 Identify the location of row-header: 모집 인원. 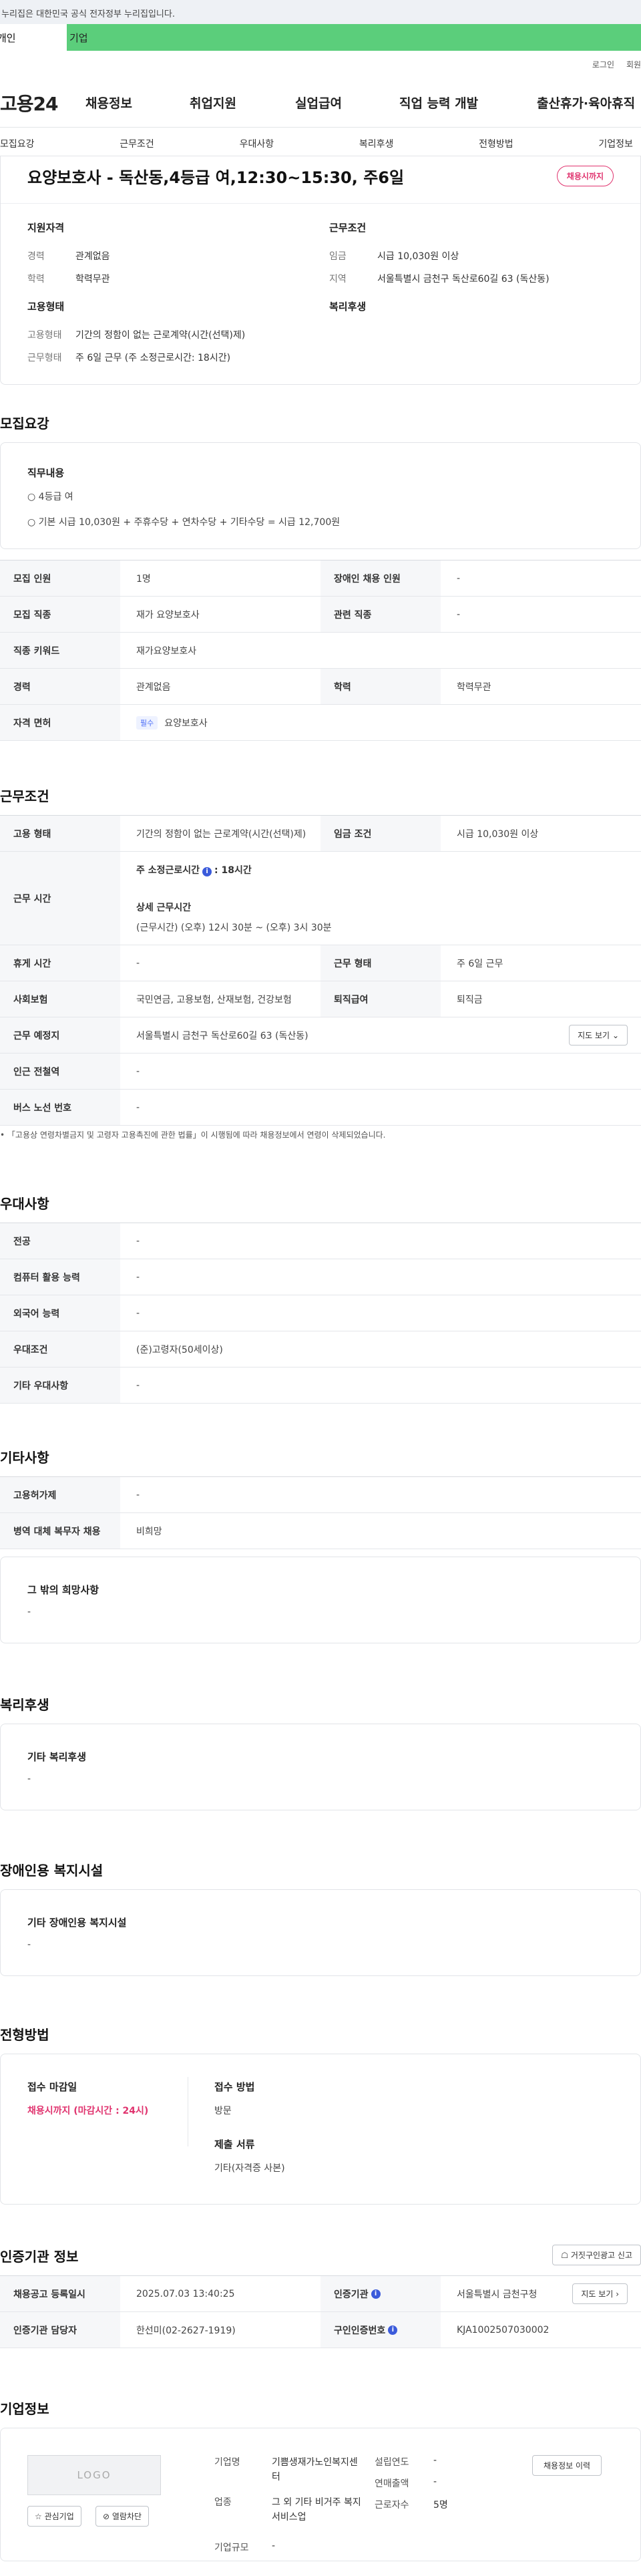
(60, 578).